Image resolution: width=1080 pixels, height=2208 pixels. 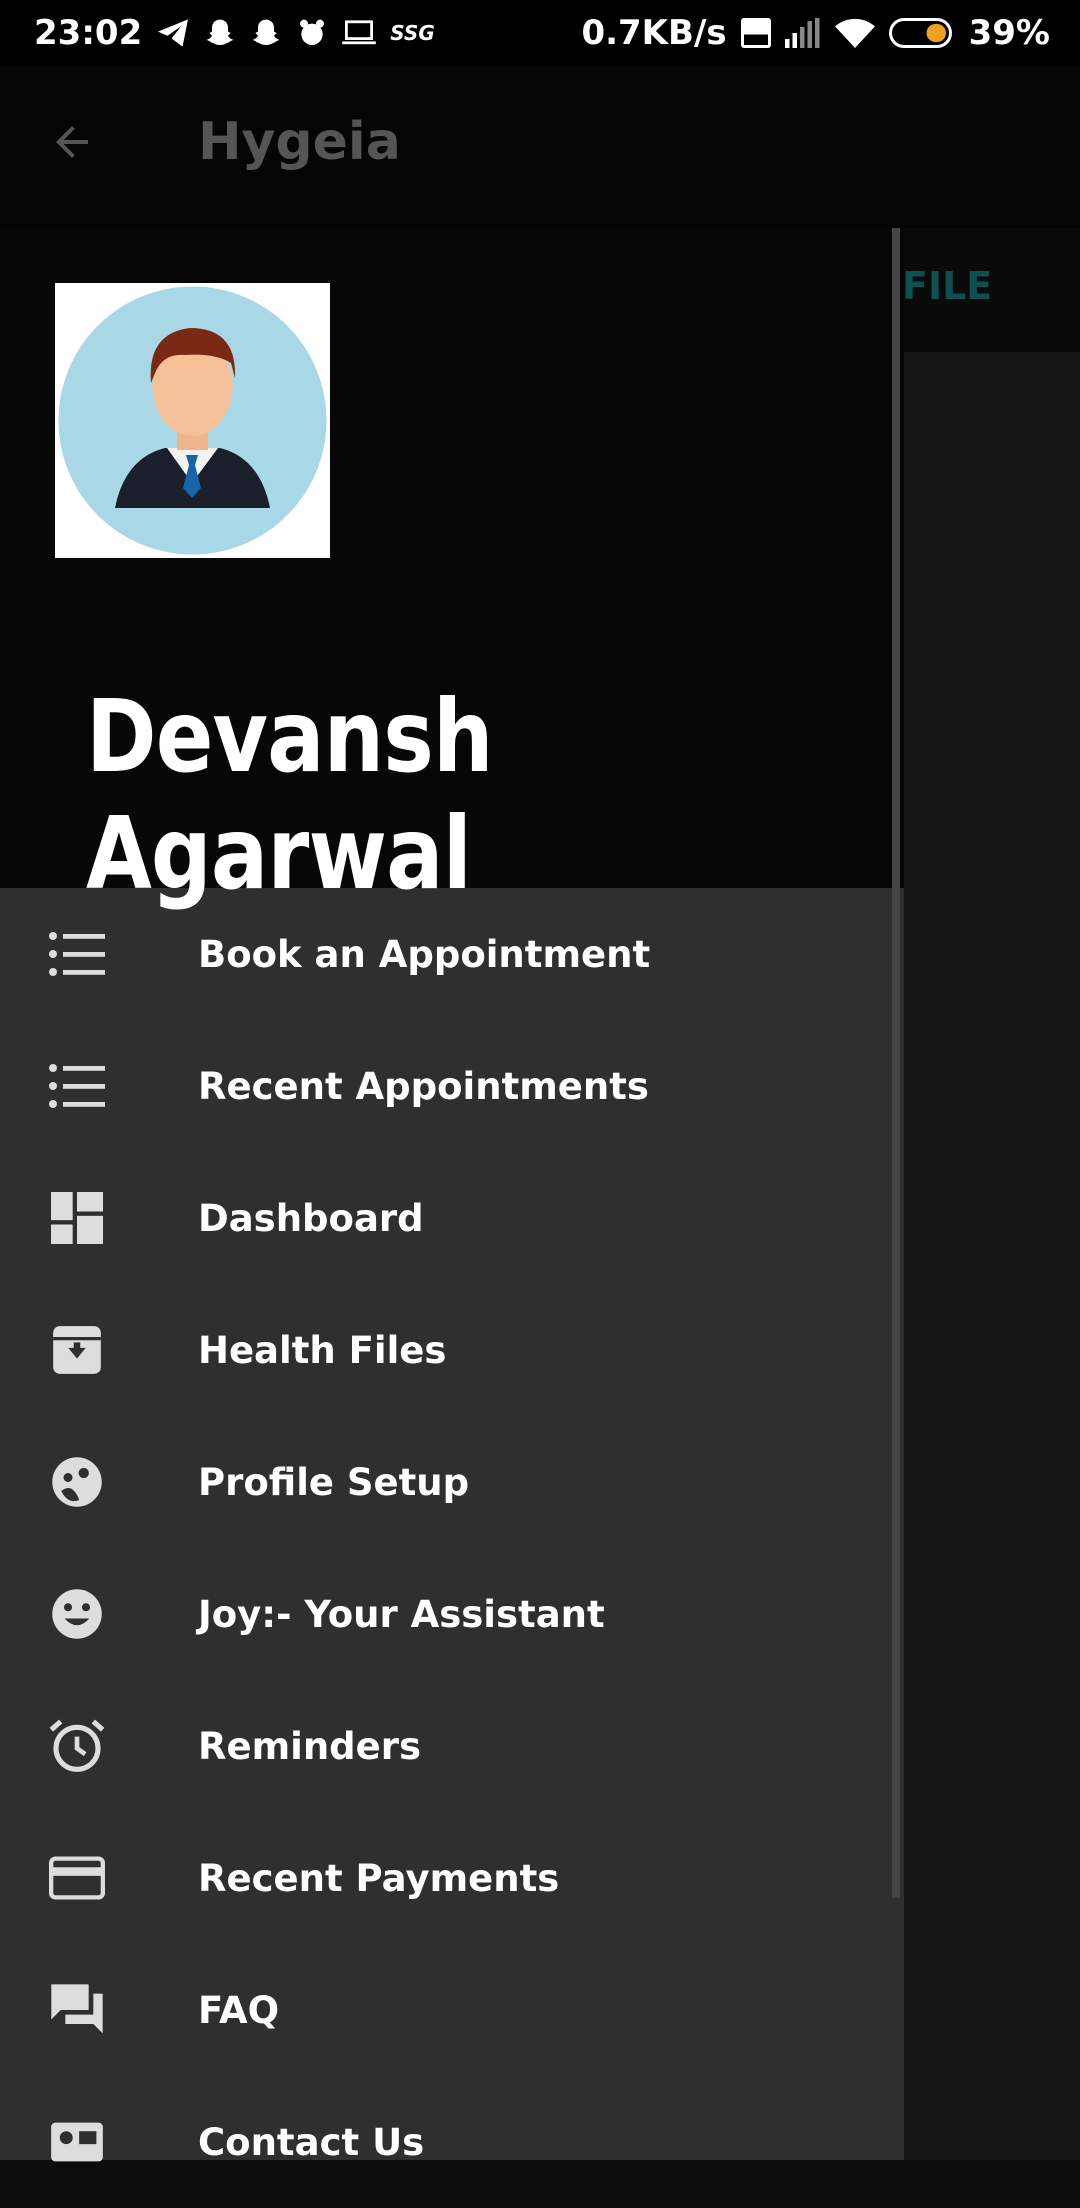 What do you see at coordinates (72, 144) in the screenshot?
I see `back-arrow-icon` at bounding box center [72, 144].